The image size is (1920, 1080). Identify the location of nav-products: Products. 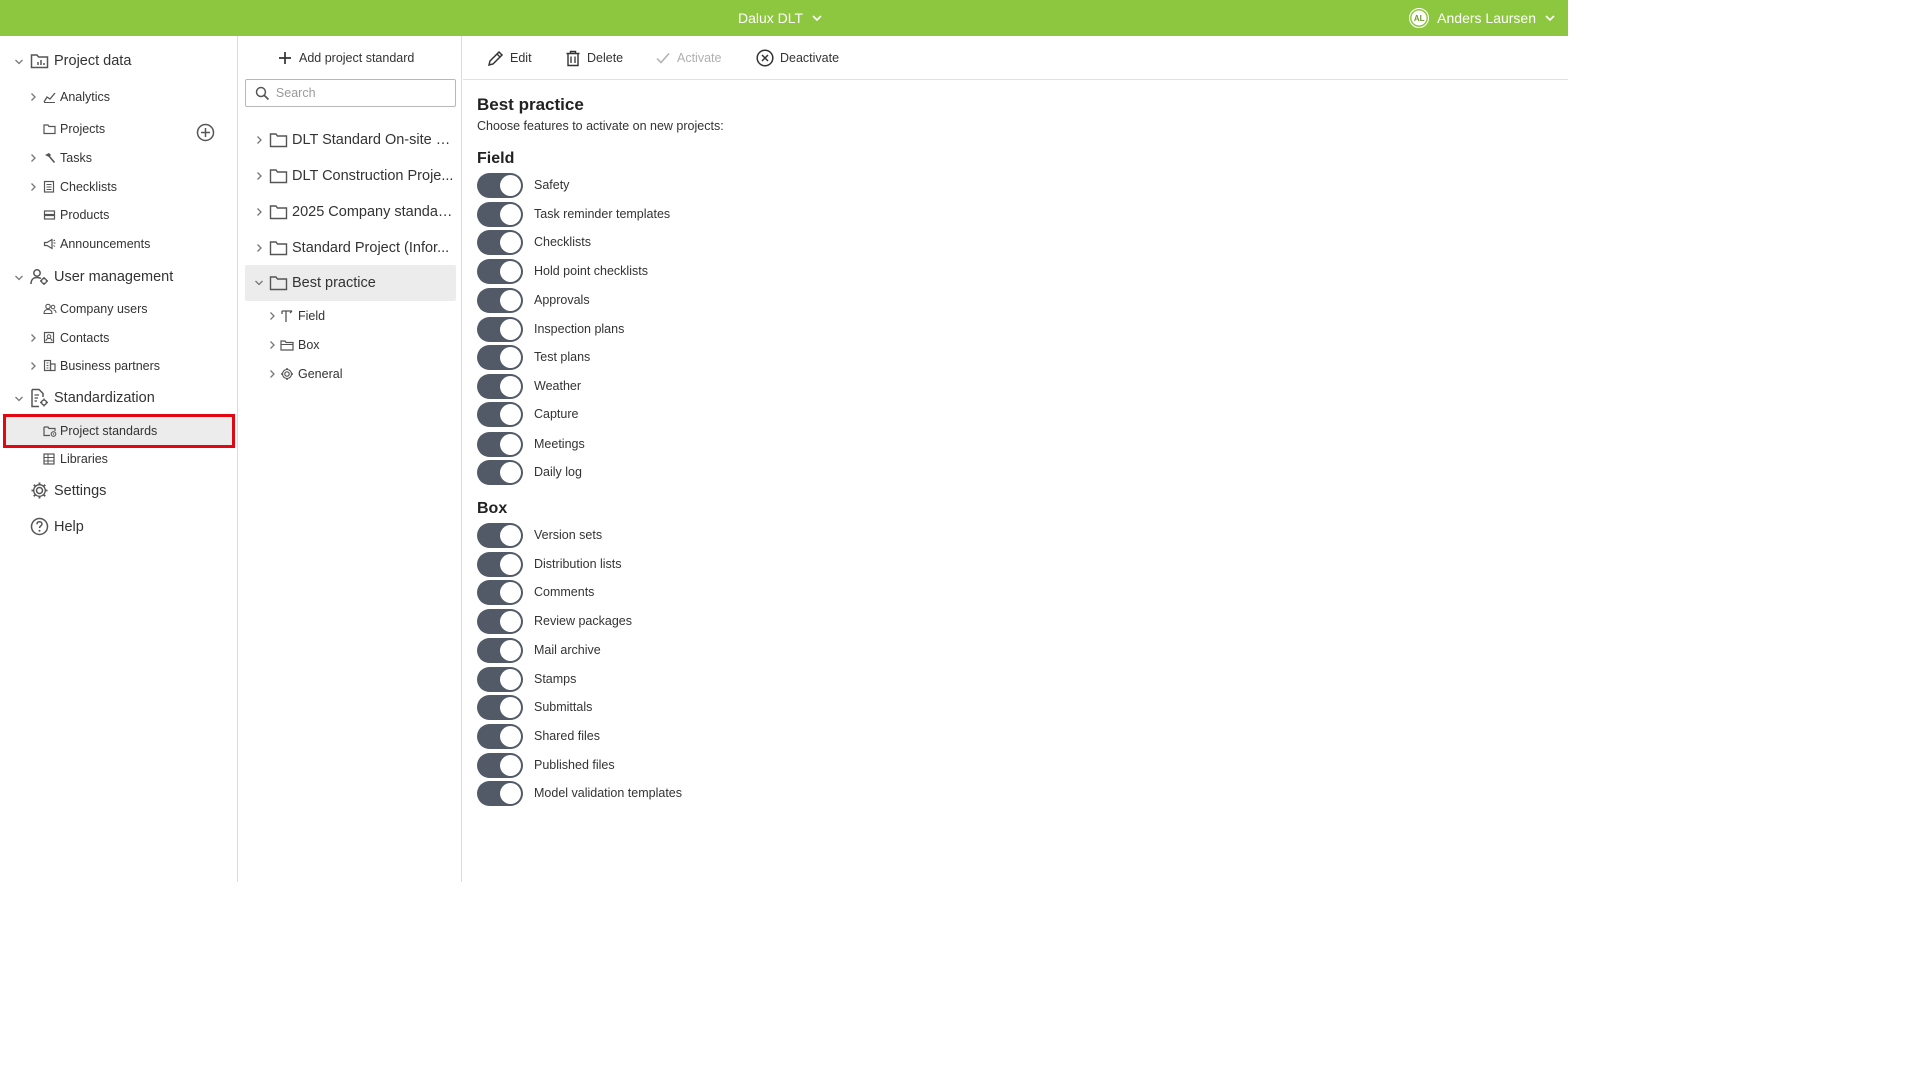
(119, 215).